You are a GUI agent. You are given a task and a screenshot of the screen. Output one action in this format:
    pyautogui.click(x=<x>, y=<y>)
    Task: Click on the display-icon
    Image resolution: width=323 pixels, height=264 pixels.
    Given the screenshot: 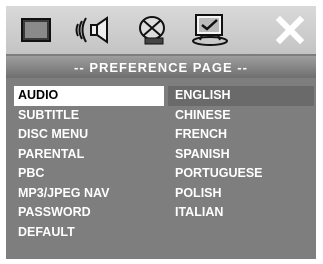 What is the action you would take?
    pyautogui.click(x=36, y=30)
    